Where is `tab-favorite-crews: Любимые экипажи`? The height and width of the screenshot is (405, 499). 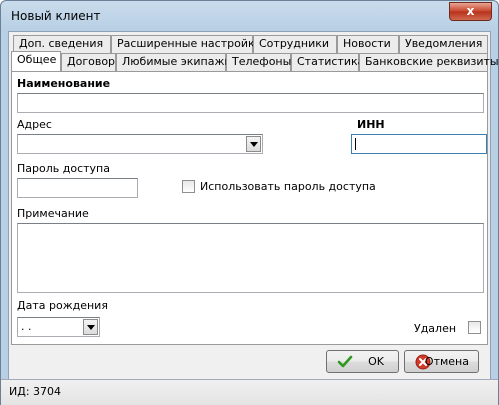 tab-favorite-crews: Любимые экипажи is located at coordinates (174, 62).